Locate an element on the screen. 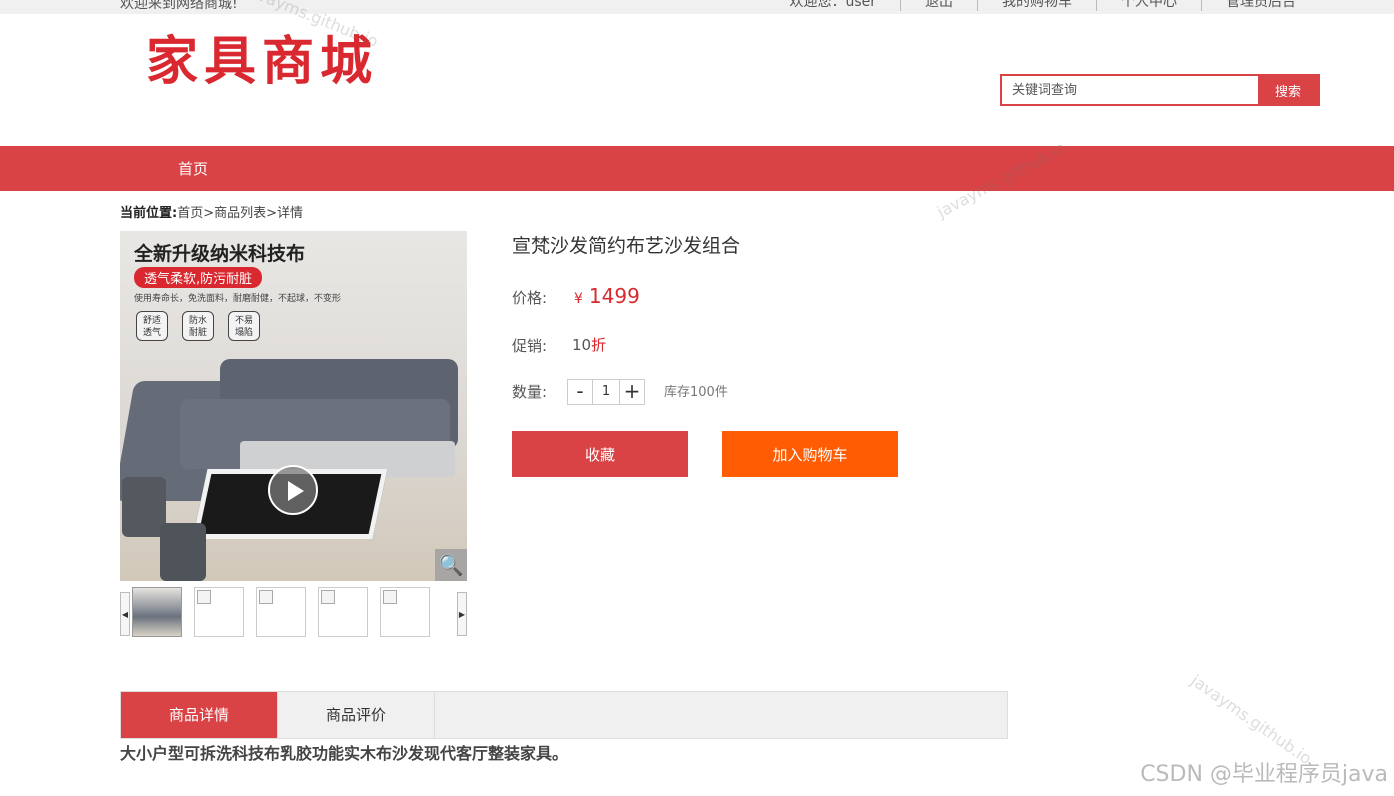  feature-badge: 不易 塌陷 is located at coordinates (244, 326).